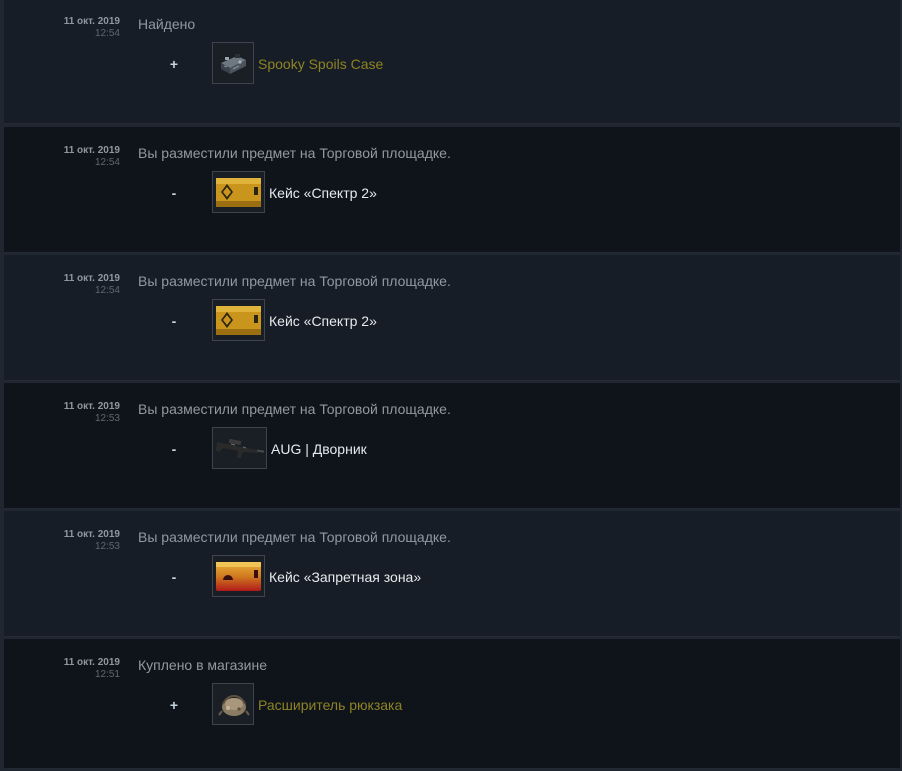 Image resolution: width=902 pixels, height=771 pixels. I want to click on item-name-link: AUG | Дворник, so click(319, 449).